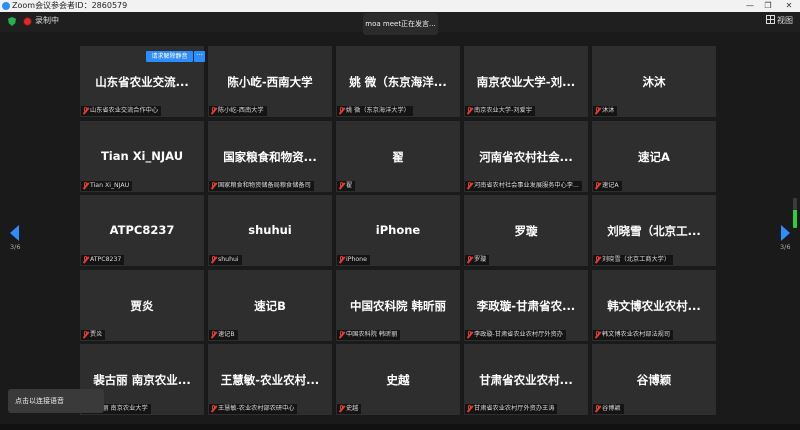 The height and width of the screenshot is (430, 800). I want to click on maximize-button: ❐, so click(768, 6).